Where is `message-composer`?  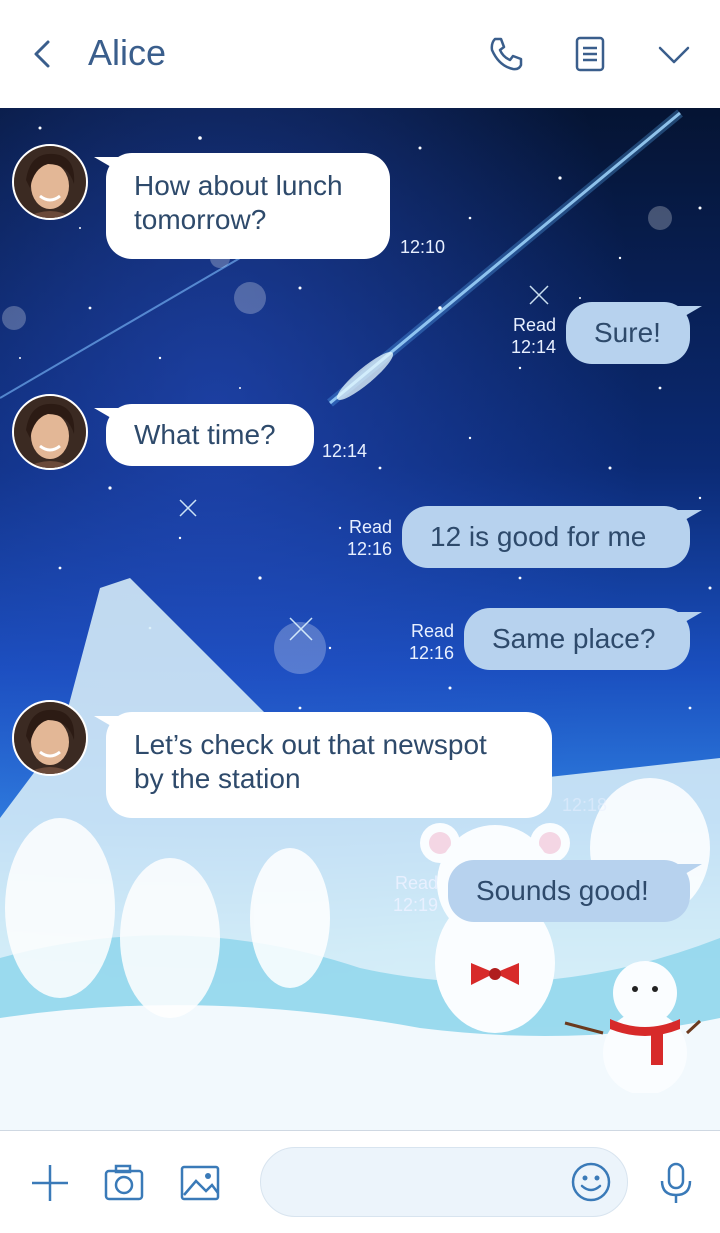
message-composer is located at coordinates (360, 1181).